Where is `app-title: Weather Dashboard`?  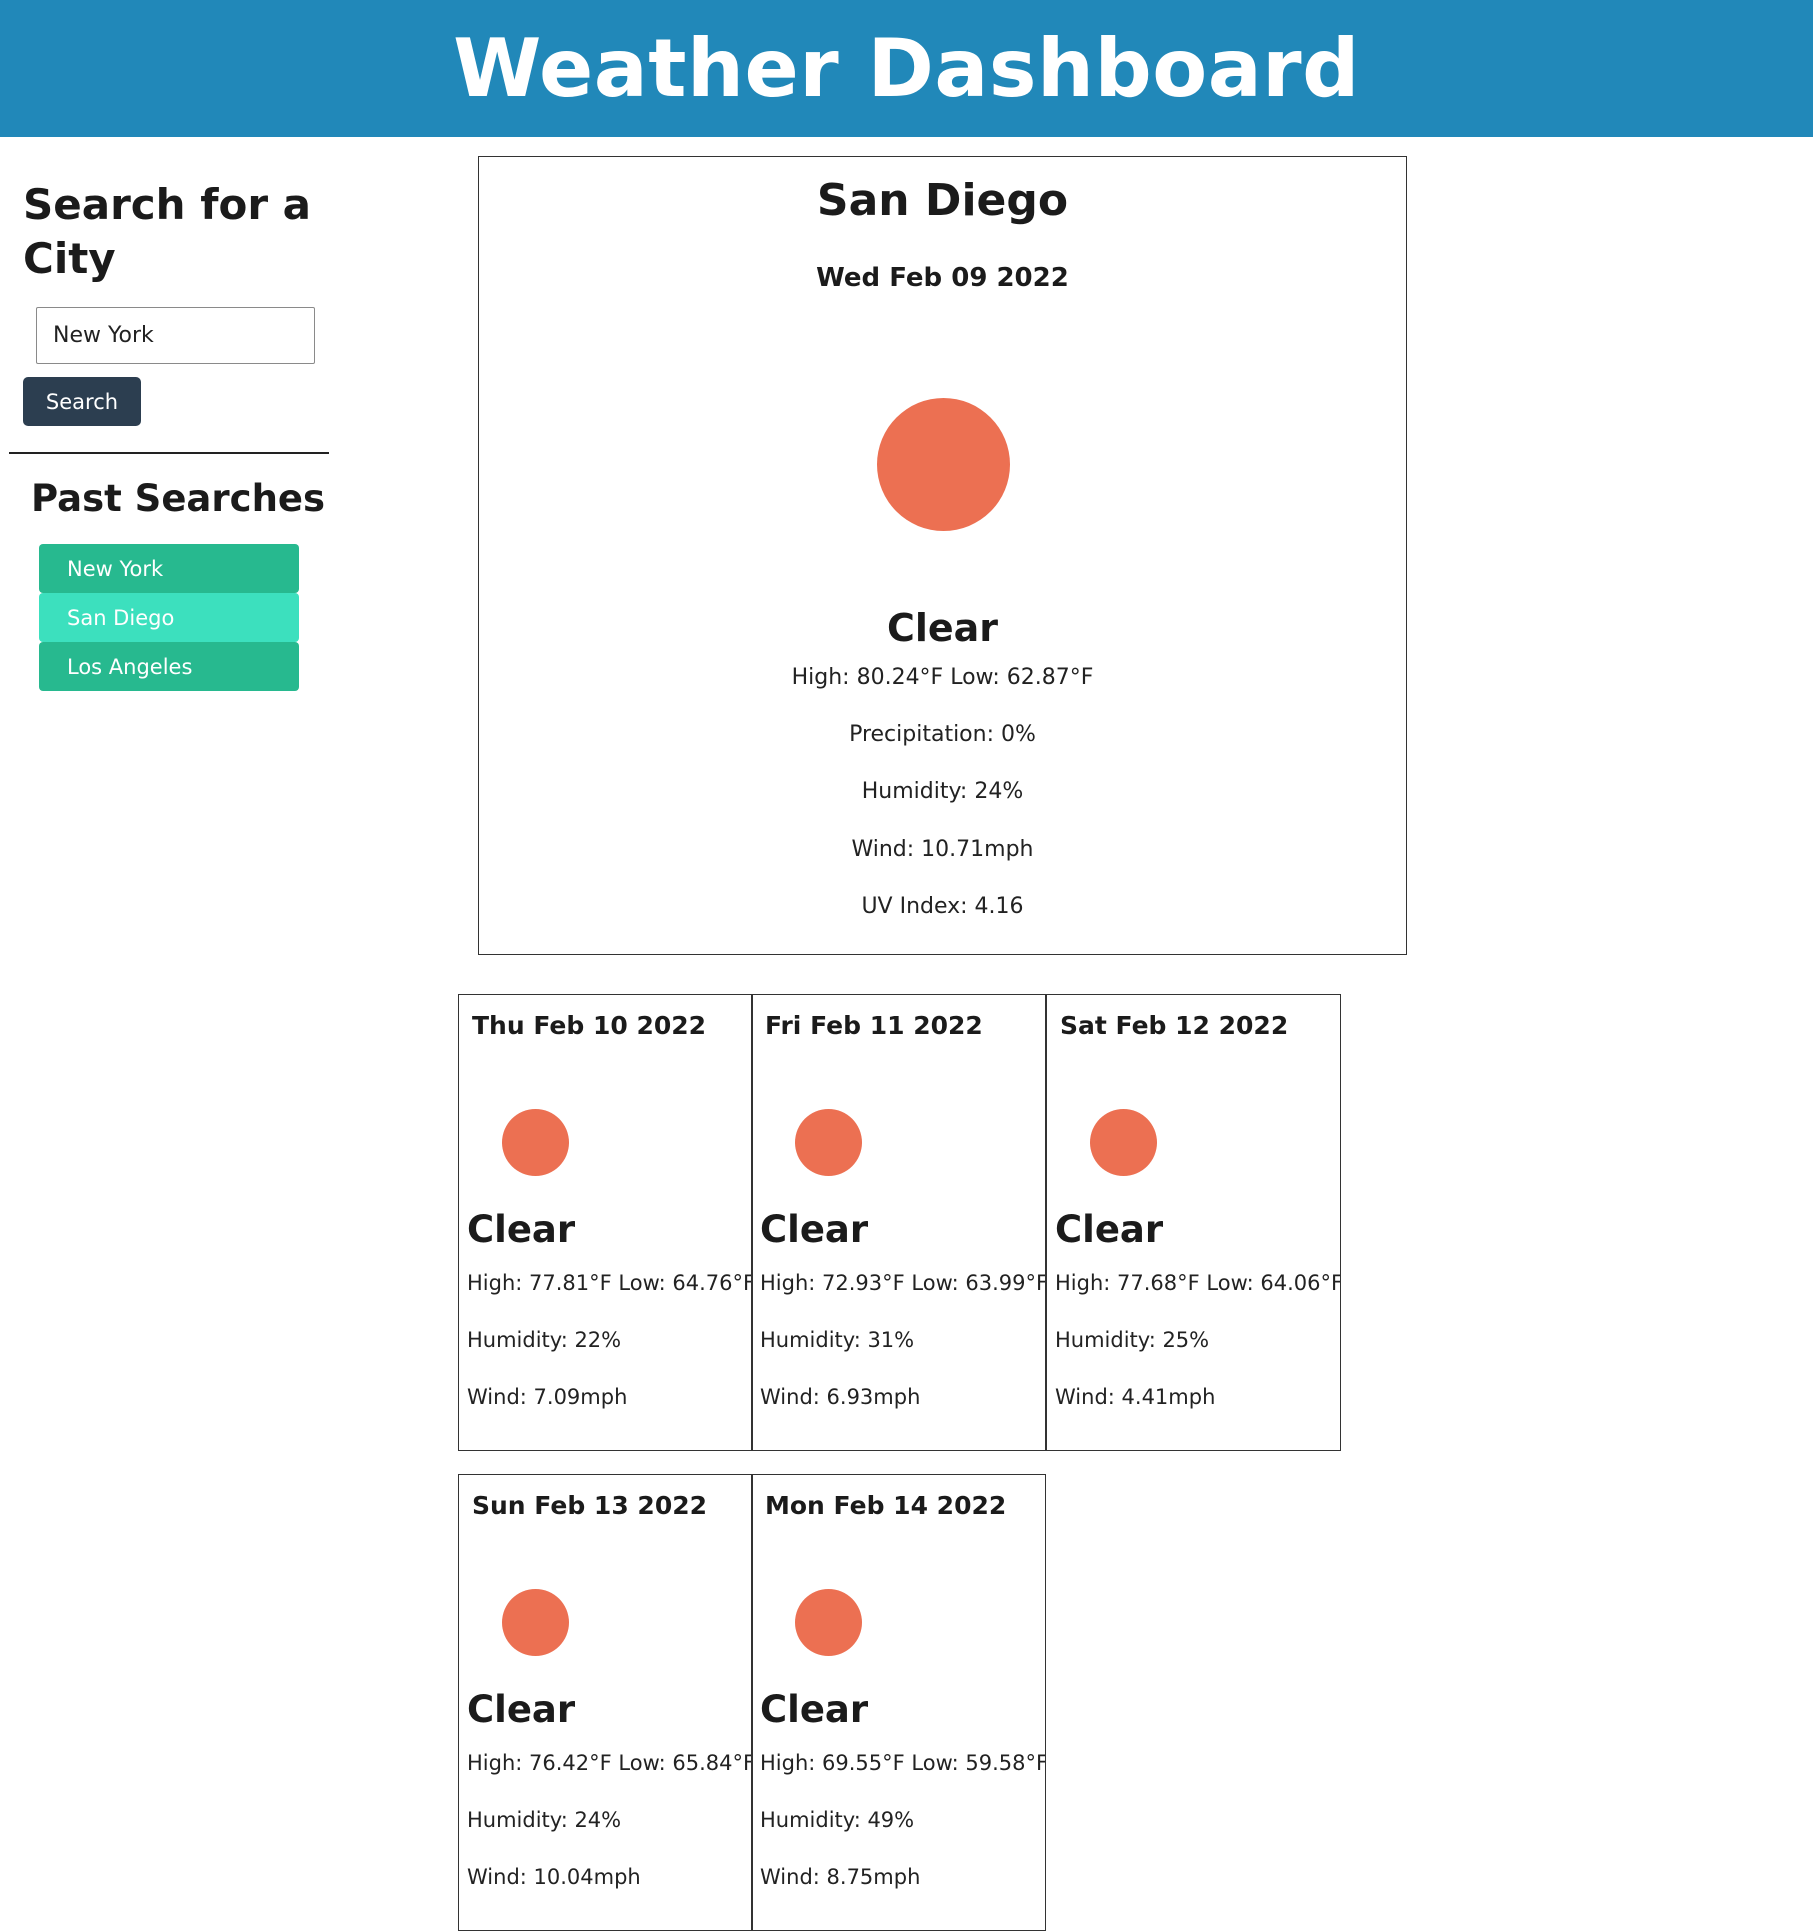 app-title: Weather Dashboard is located at coordinates (906, 68).